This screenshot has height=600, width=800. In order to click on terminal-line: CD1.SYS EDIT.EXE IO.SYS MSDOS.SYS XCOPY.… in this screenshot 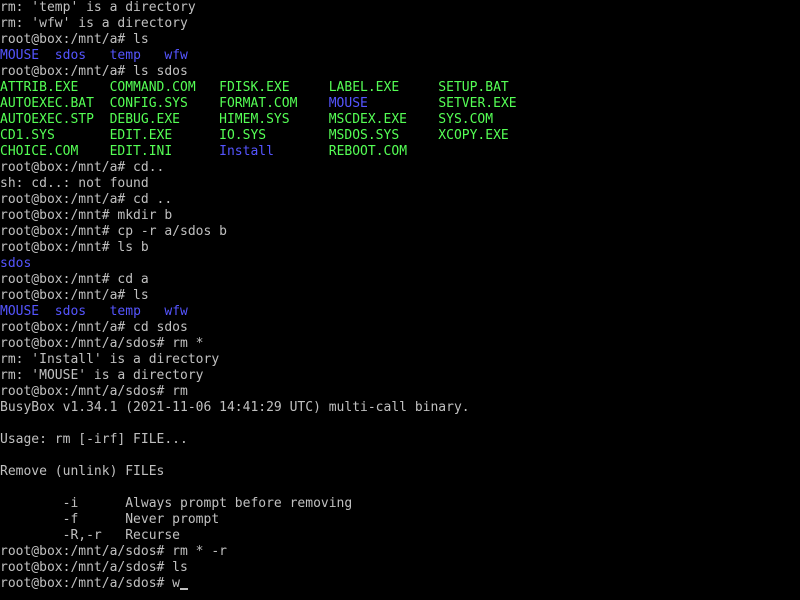, I will do `click(400, 136)`.